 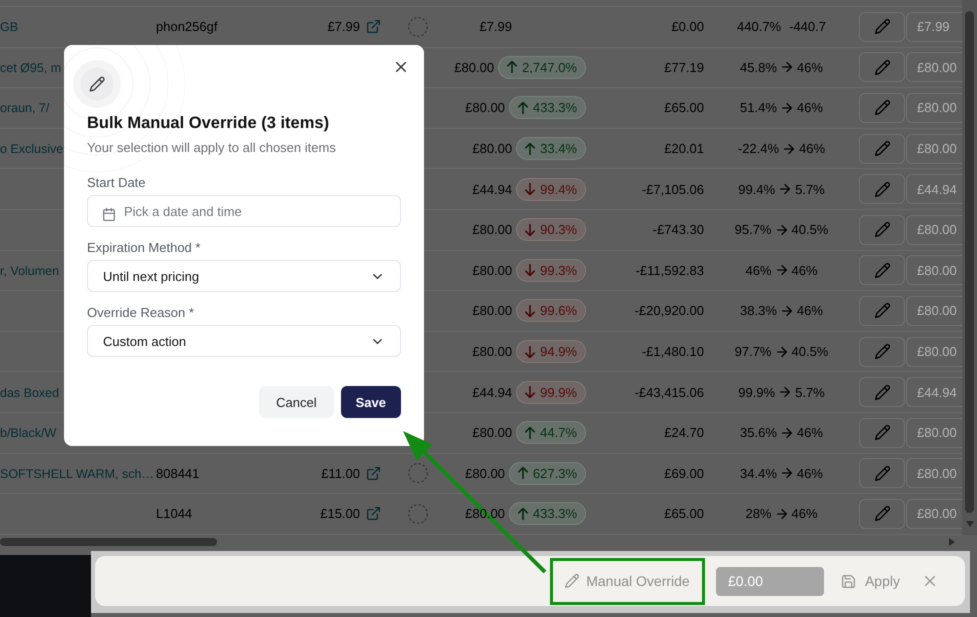 What do you see at coordinates (30, 393) in the screenshot?
I see `product-link: das Boxed` at bounding box center [30, 393].